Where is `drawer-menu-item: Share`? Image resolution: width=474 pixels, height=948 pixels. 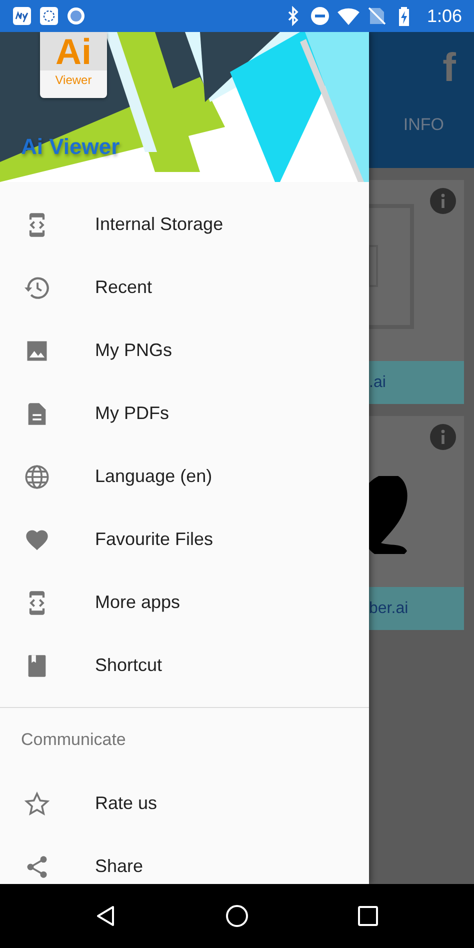 drawer-menu-item: Share is located at coordinates (184, 859).